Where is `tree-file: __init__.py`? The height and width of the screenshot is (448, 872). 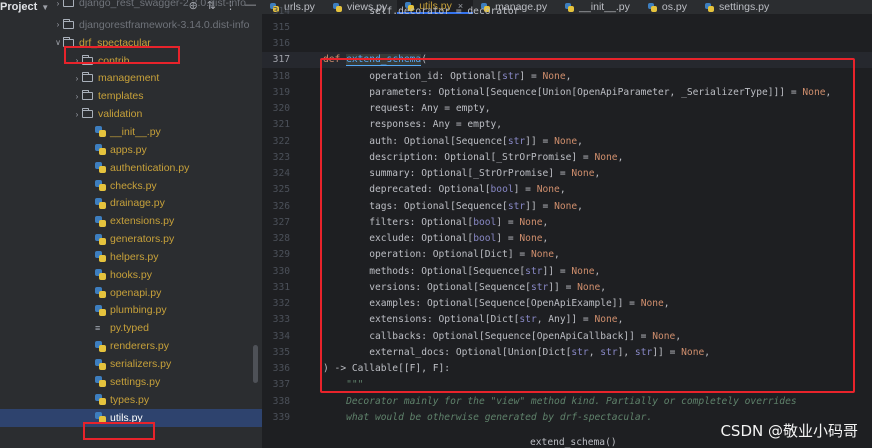 tree-file: __init__.py is located at coordinates (131, 132).